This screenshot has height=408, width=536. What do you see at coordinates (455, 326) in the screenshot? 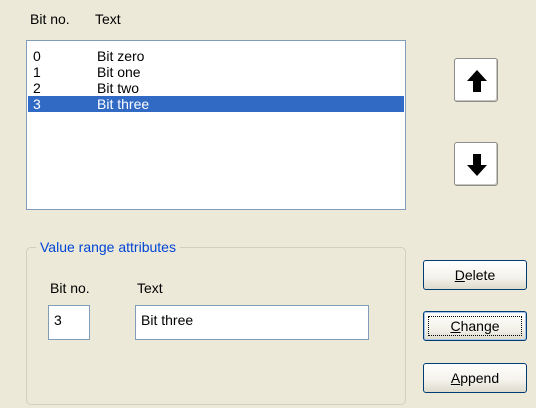
I see `change-button-mnemonic: C` at bounding box center [455, 326].